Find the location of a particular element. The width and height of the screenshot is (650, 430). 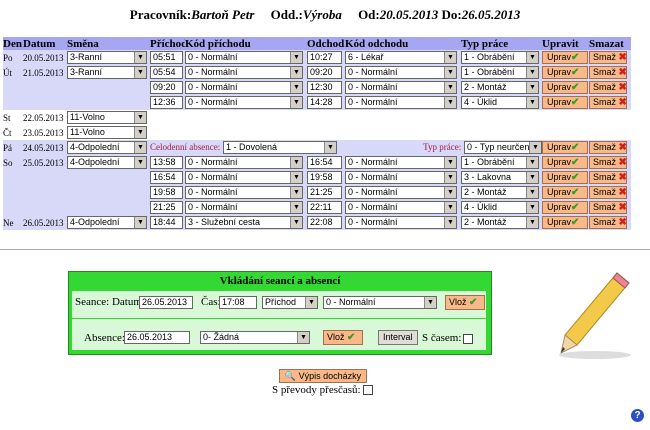

to-label: Do: is located at coordinates (451, 14).